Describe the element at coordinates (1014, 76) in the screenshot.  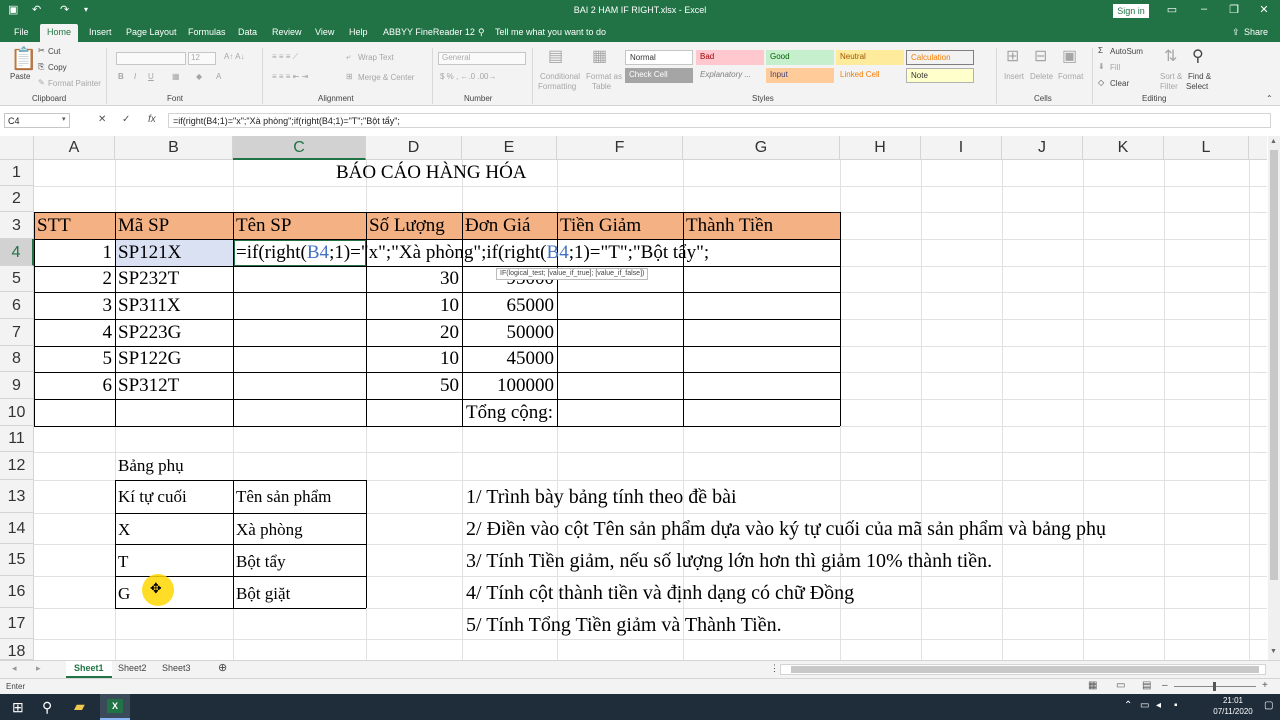
I see `insert-cells-button: Insert` at that location.